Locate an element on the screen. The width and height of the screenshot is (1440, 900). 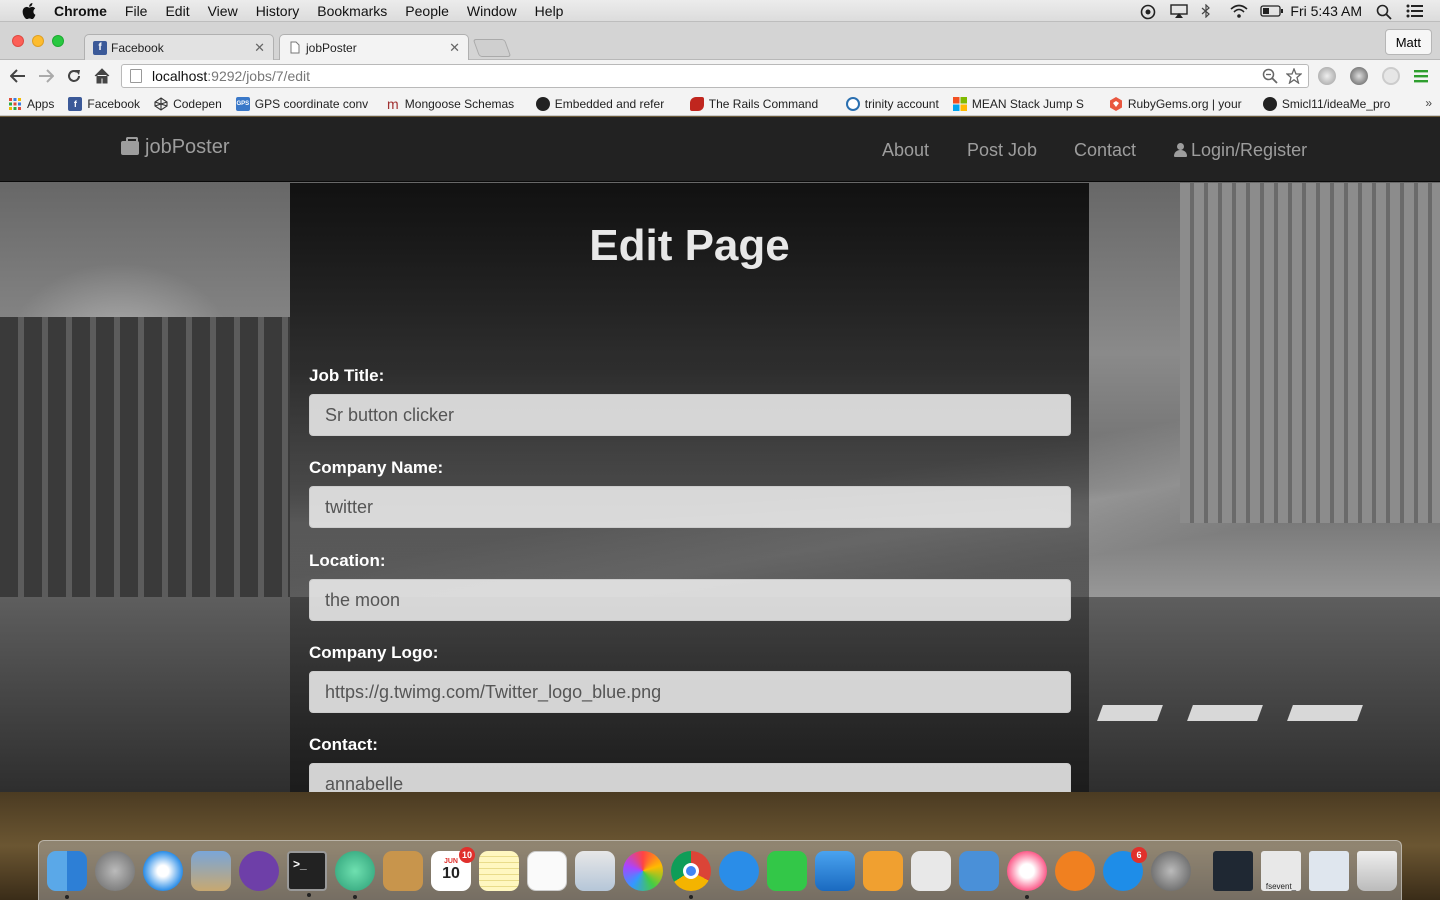
github-desktop-icon is located at coordinates (259, 870).